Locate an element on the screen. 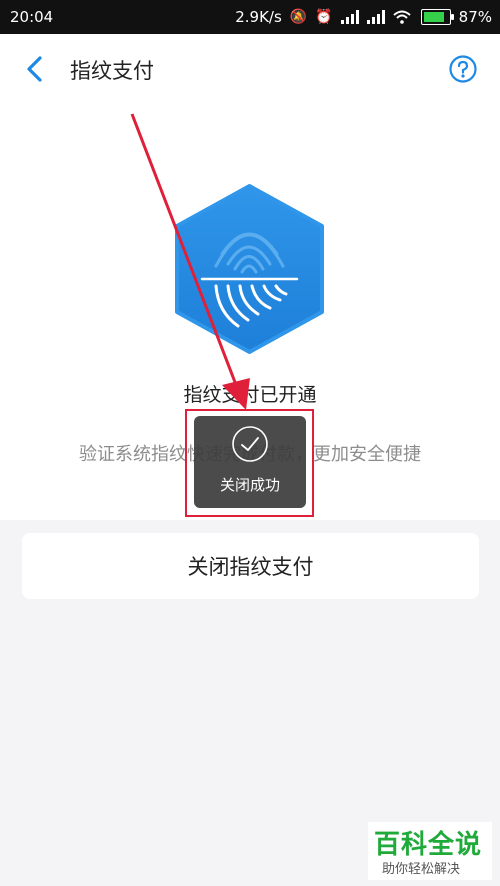 The height and width of the screenshot is (886, 500). annotation-highlight-box is located at coordinates (249, 463).